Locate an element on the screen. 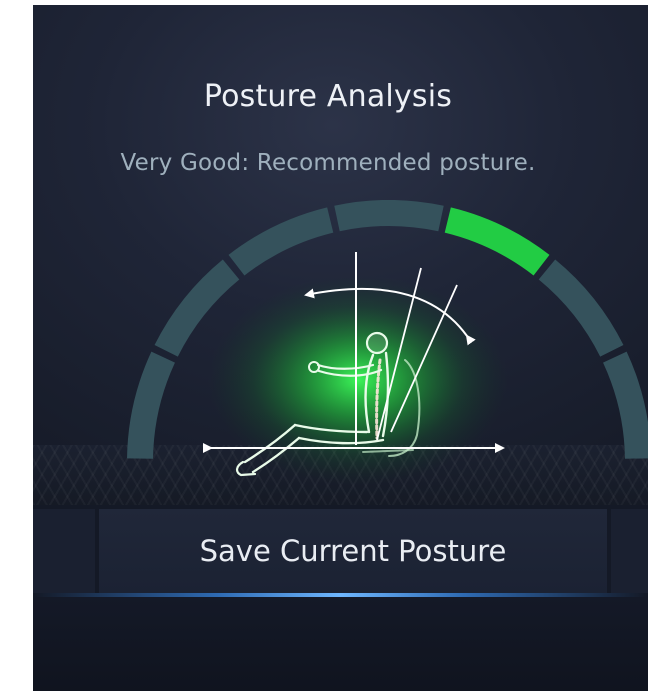  button-bar: Save Current Posture is located at coordinates (340, 551).